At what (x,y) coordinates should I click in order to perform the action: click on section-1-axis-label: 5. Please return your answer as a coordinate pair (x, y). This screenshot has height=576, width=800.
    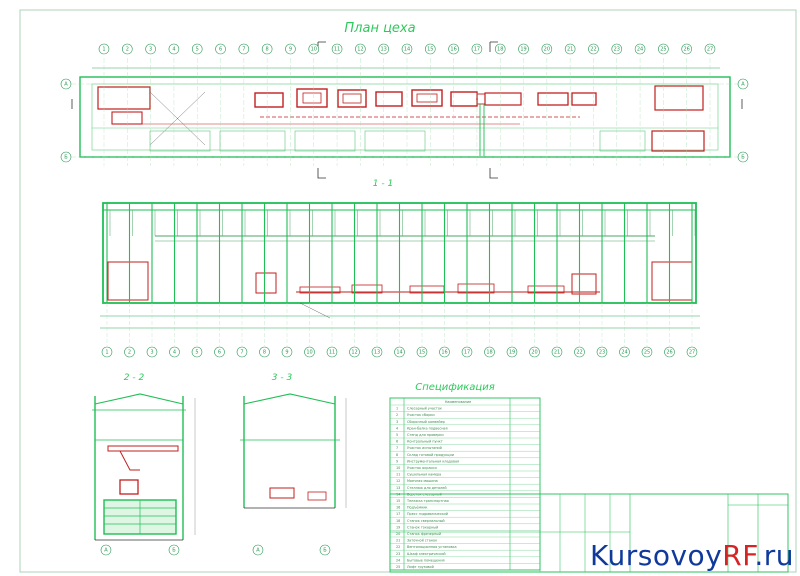
    Looking at the image, I should click on (196, 353).